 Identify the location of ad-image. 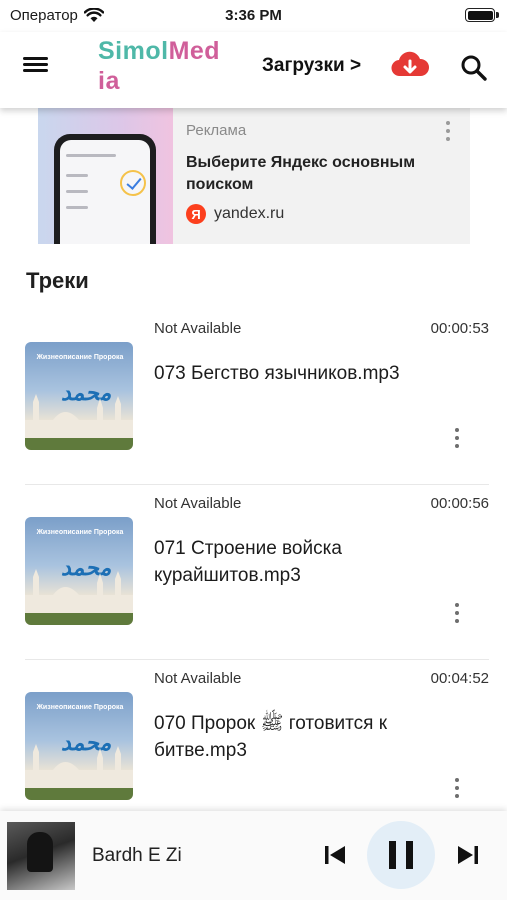
(105, 176).